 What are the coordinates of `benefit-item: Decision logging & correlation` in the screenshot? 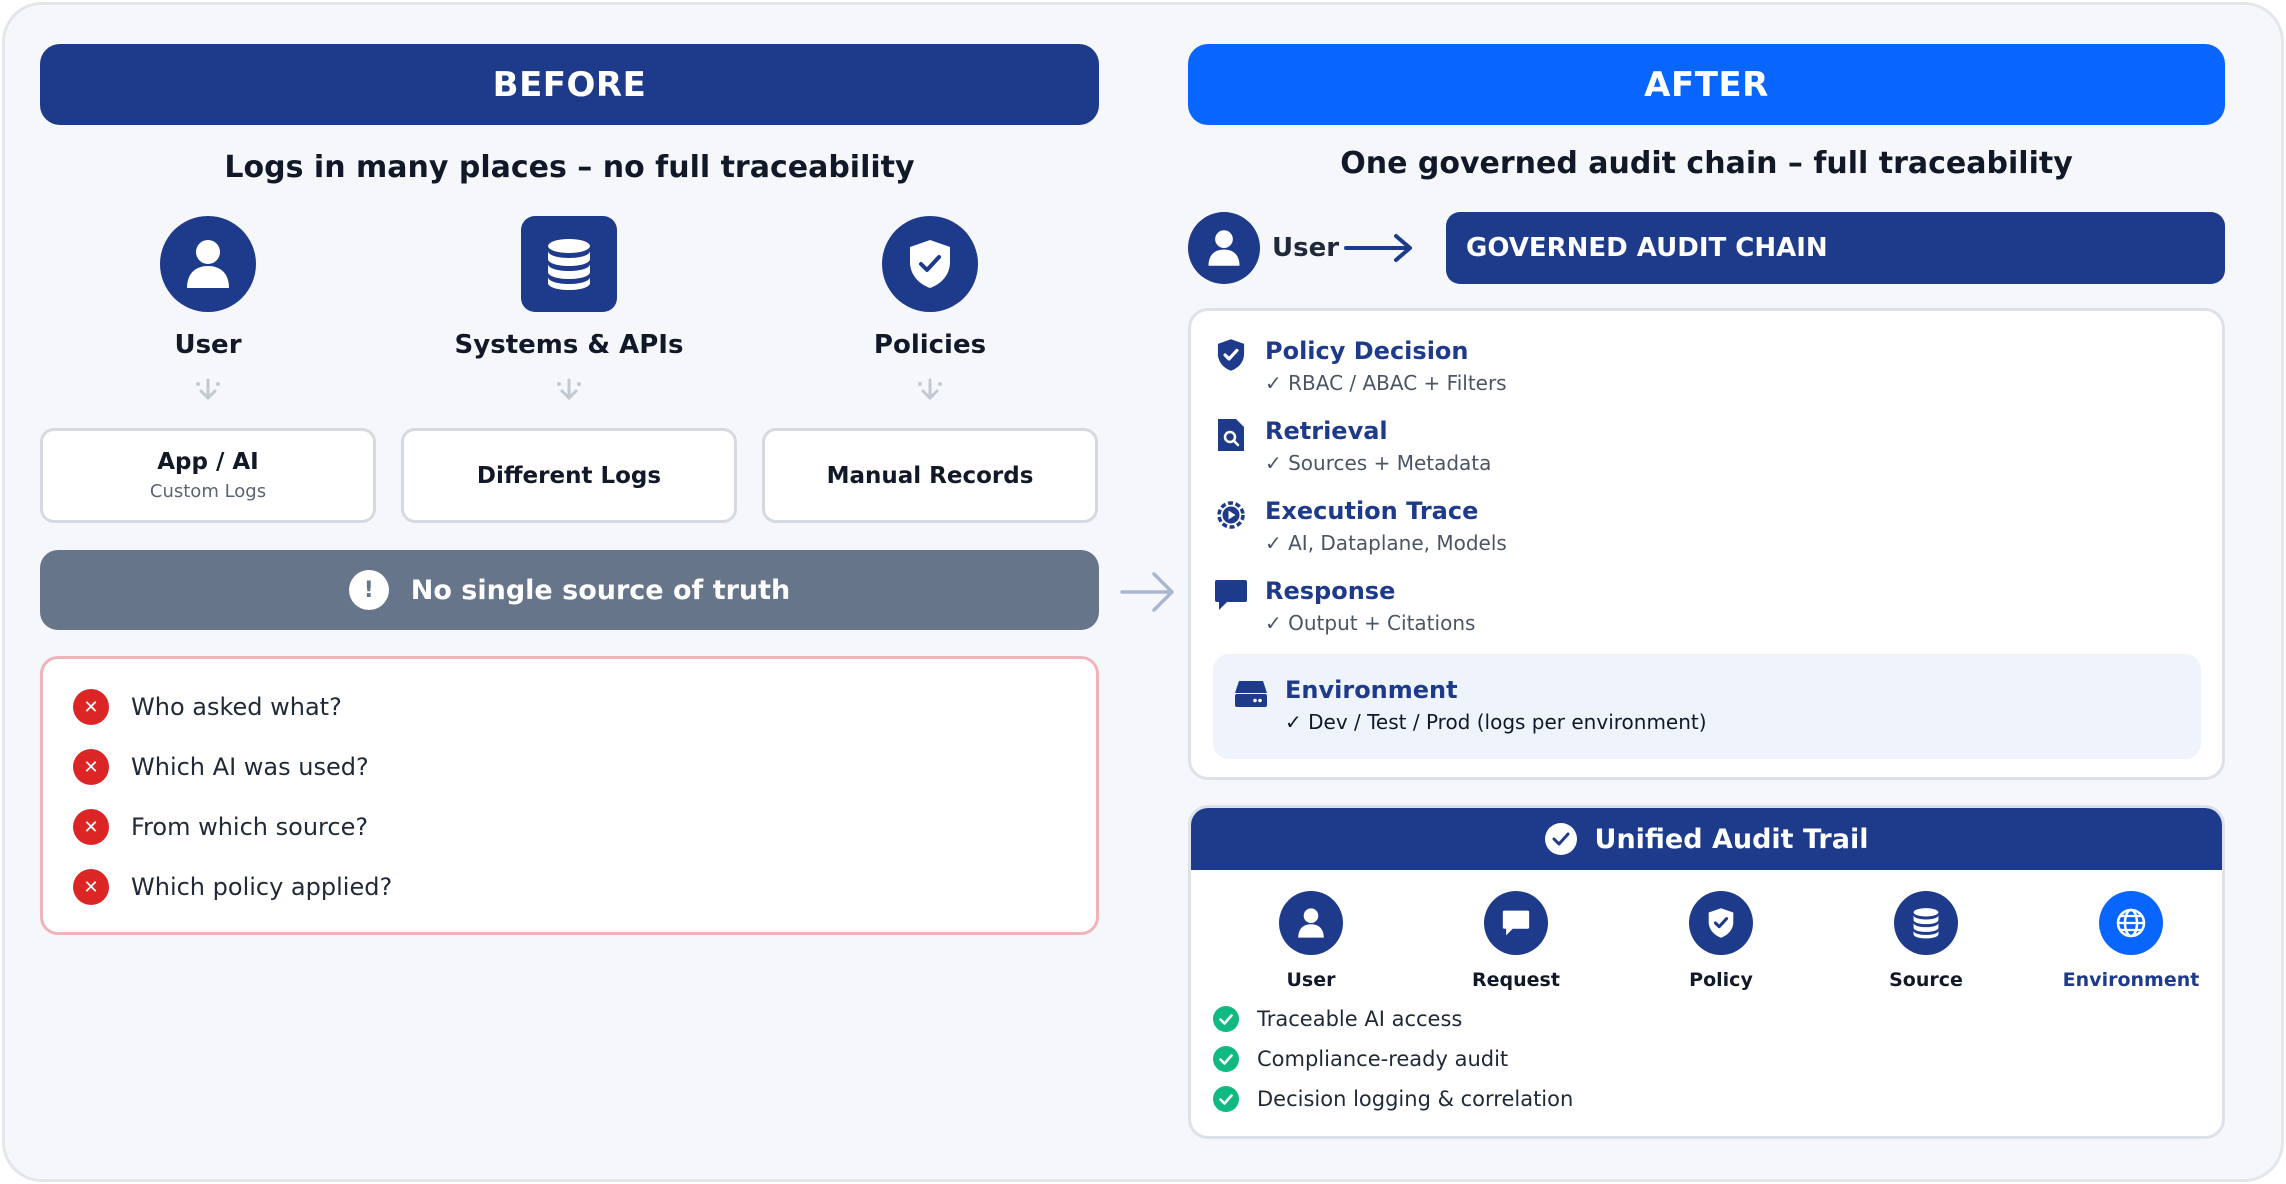 It's located at (1393, 1099).